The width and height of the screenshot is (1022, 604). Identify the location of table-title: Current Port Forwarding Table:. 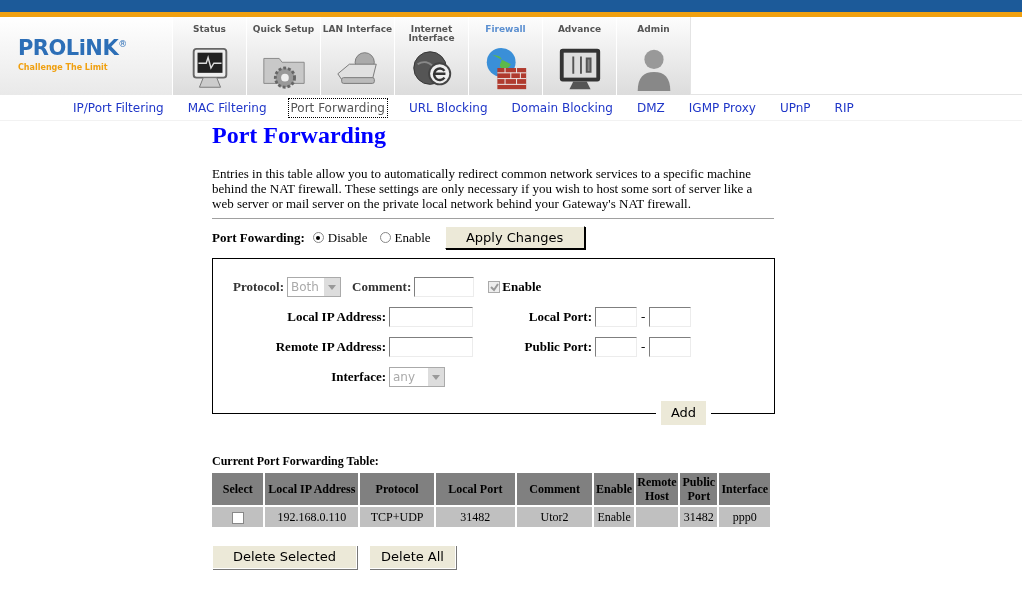
(296, 461).